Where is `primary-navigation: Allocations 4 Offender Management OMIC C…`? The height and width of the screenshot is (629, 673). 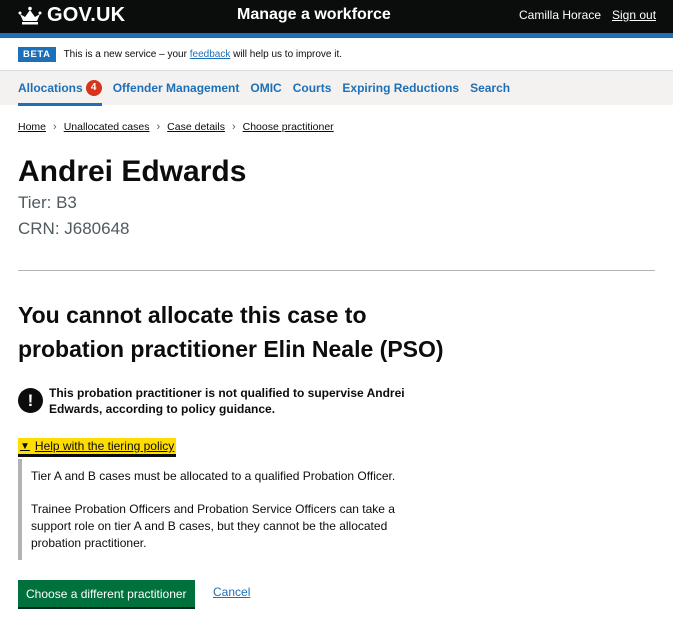
primary-navigation: Allocations 4 Offender Management OMIC C… is located at coordinates (336, 88).